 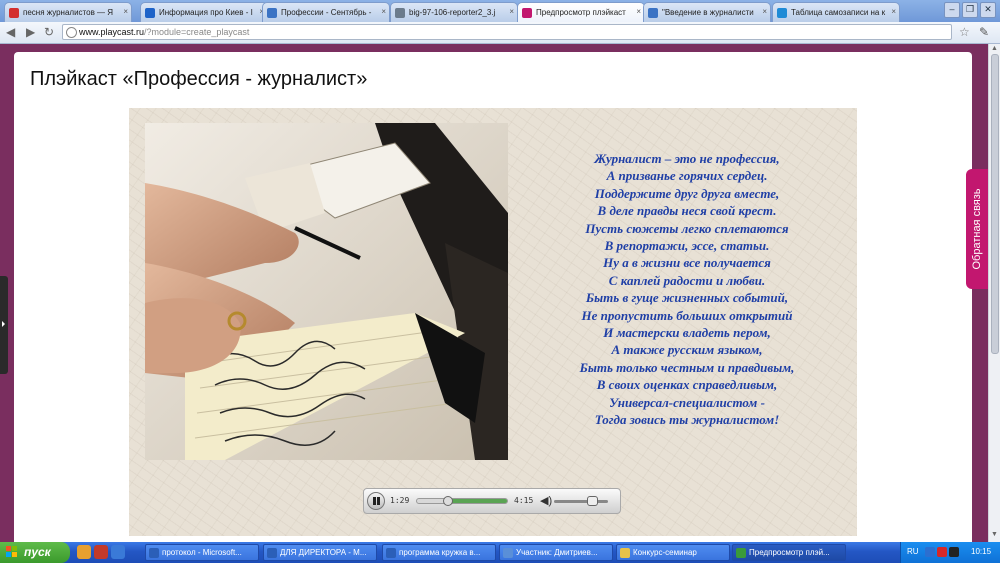 I want to click on quick-launch, so click(x=101, y=552).